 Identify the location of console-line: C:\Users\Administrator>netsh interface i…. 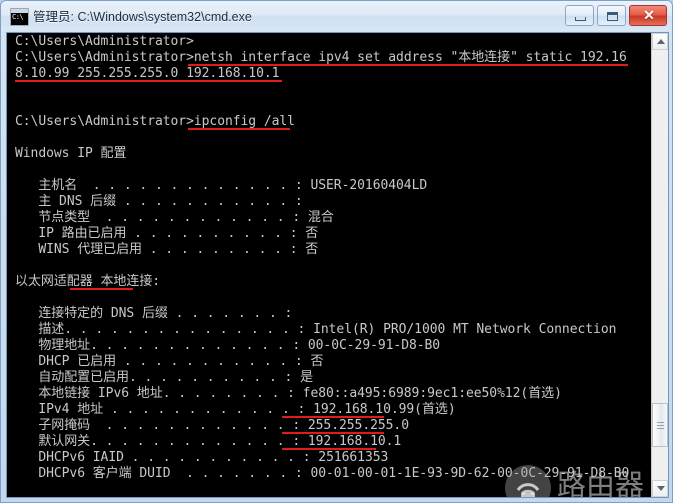
(321, 58).